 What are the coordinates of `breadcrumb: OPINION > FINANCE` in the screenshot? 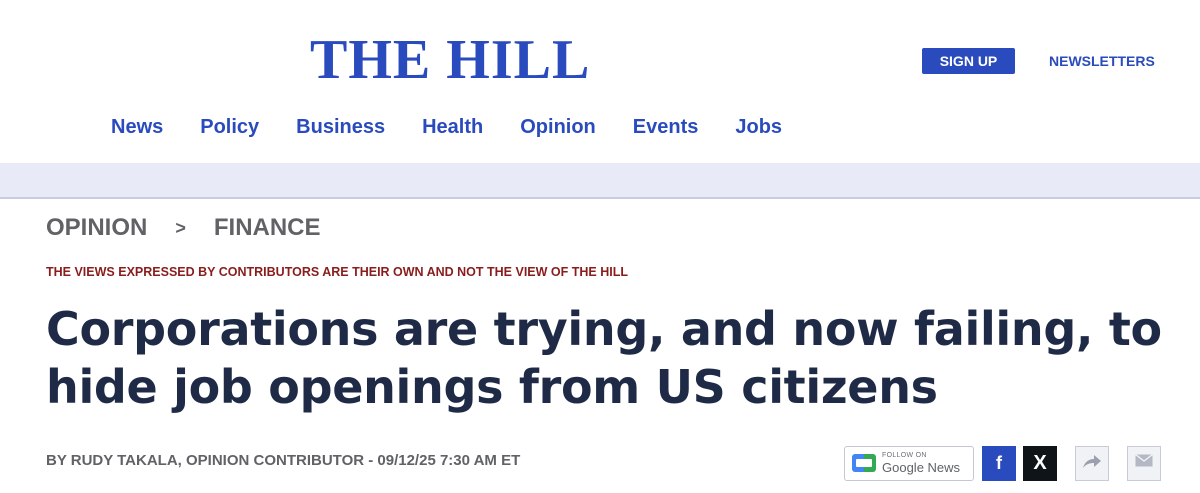 It's located at (183, 228).